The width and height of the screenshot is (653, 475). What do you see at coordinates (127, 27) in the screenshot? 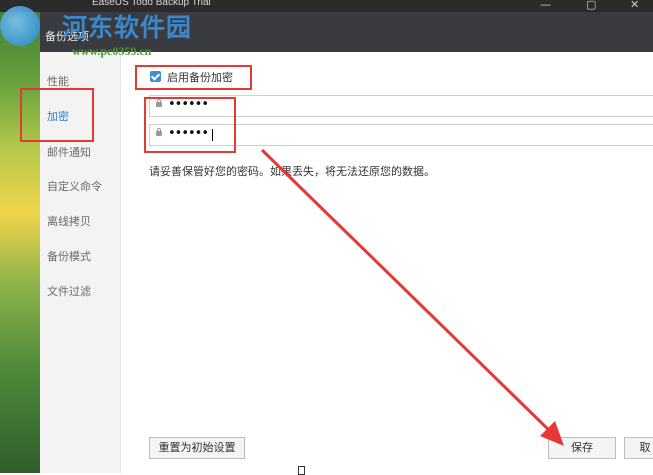
I see `watermark-site-name: 河东软件园` at bounding box center [127, 27].